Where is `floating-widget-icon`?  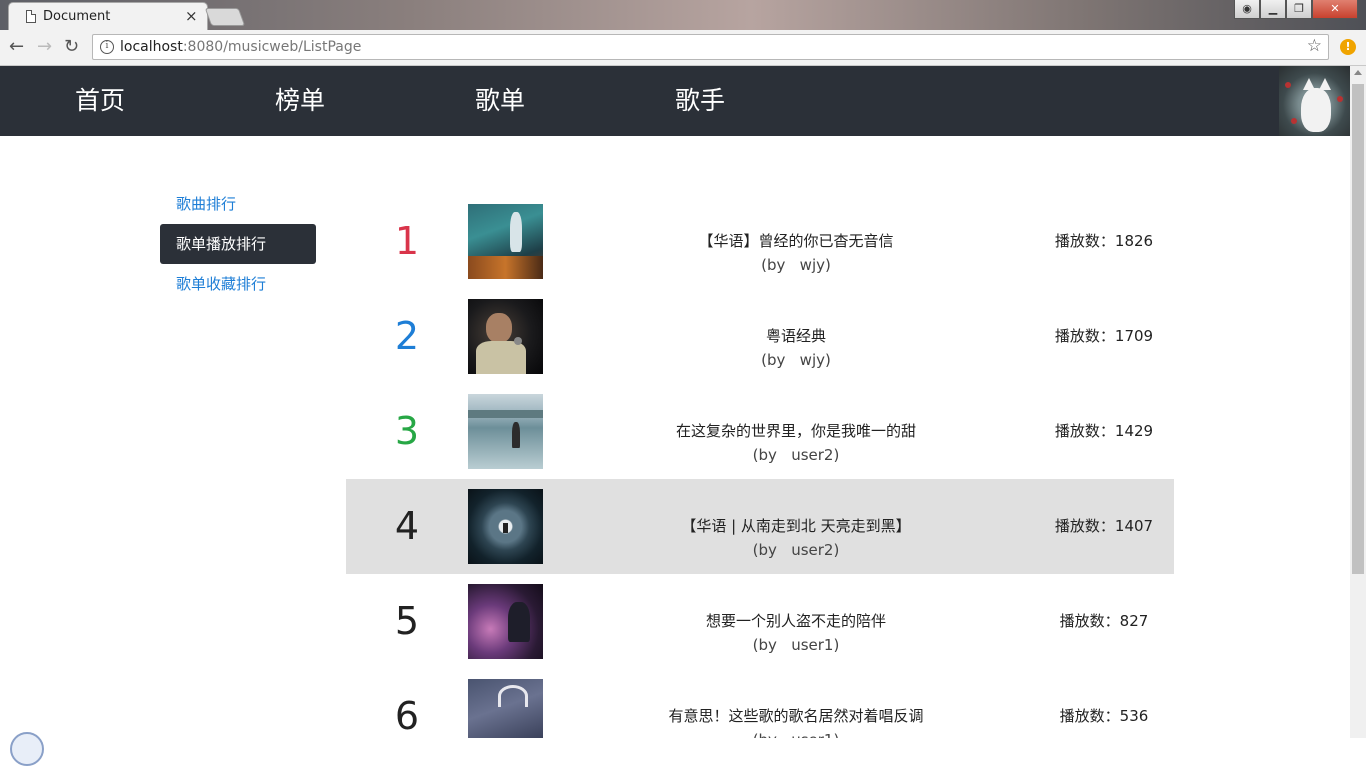
floating-widget-icon is located at coordinates (27, 749).